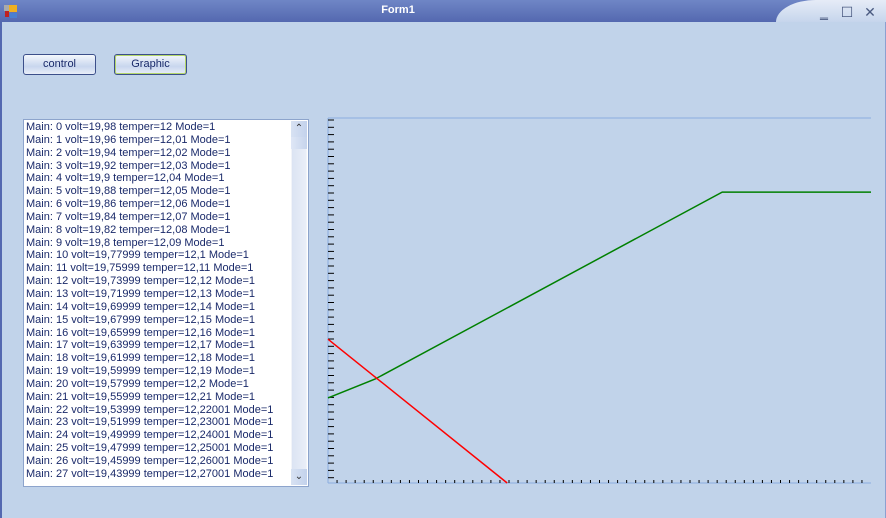  I want to click on maximize-button: ☐, so click(847, 12).